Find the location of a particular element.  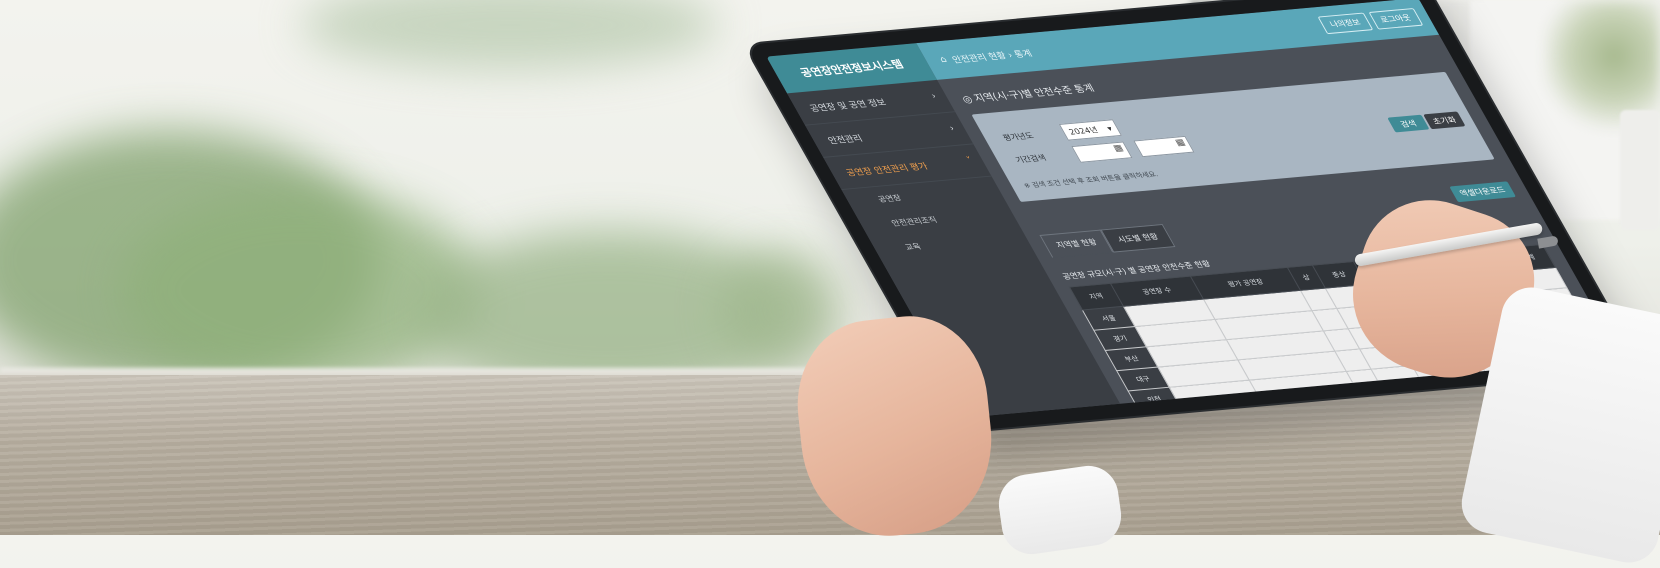

vase is located at coordinates (1640, 170).